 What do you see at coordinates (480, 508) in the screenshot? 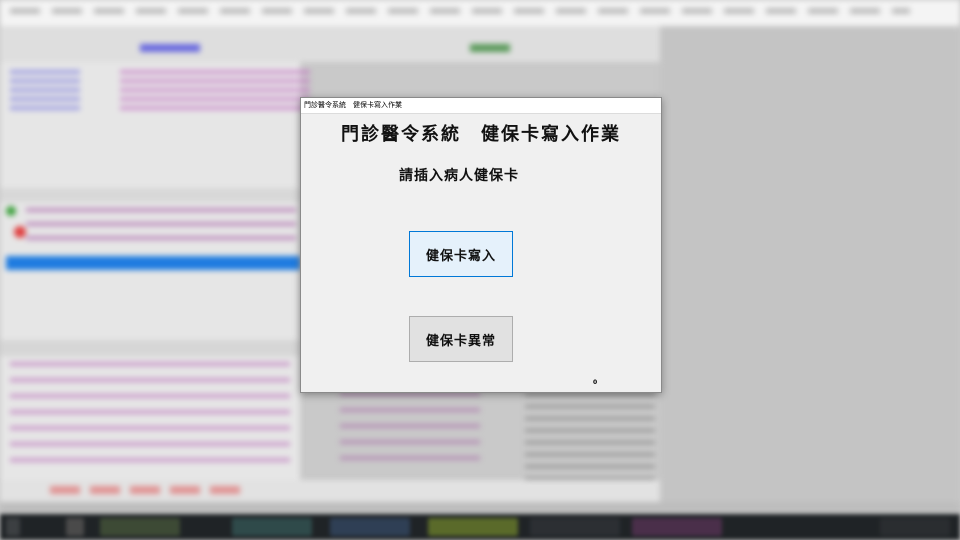
I see `bg-lower-strip` at bounding box center [480, 508].